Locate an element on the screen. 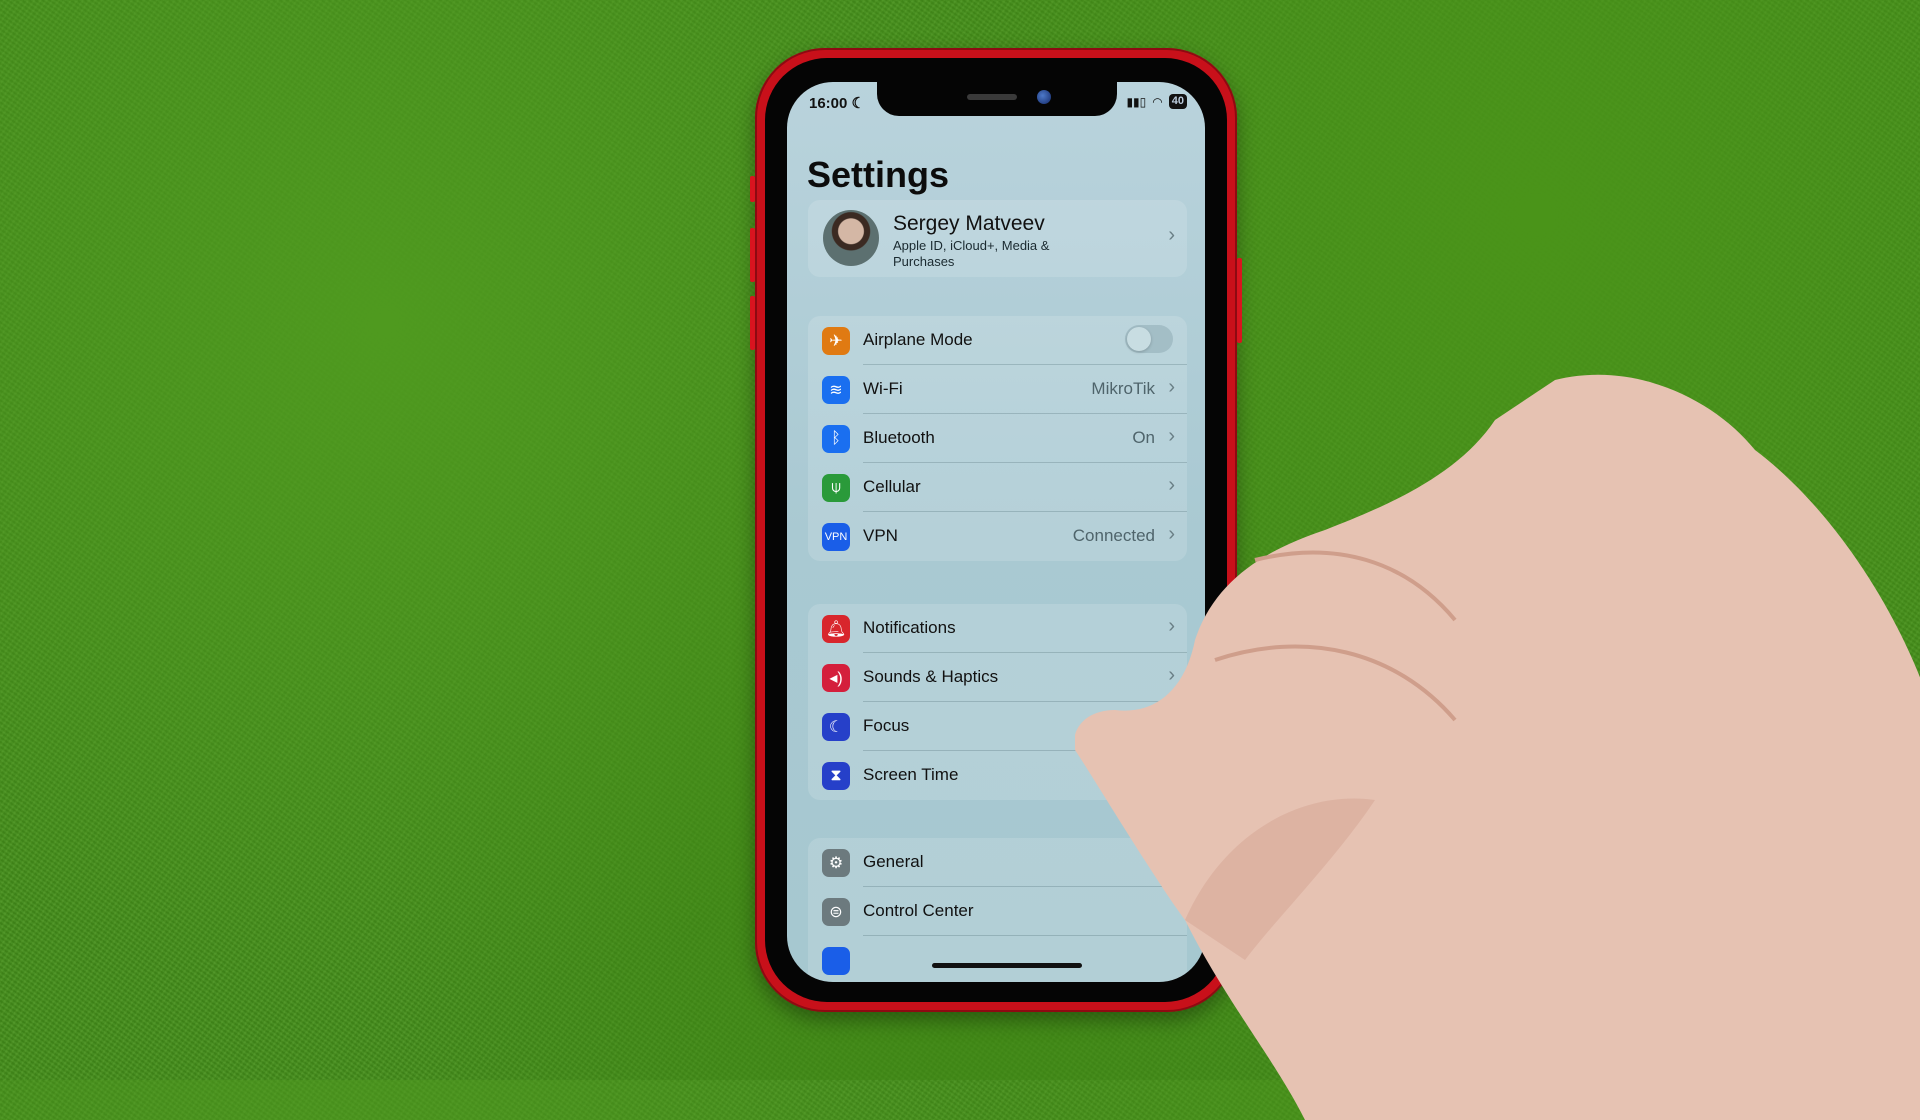 The height and width of the screenshot is (1120, 1920). volume-down-button is located at coordinates (752, 323).